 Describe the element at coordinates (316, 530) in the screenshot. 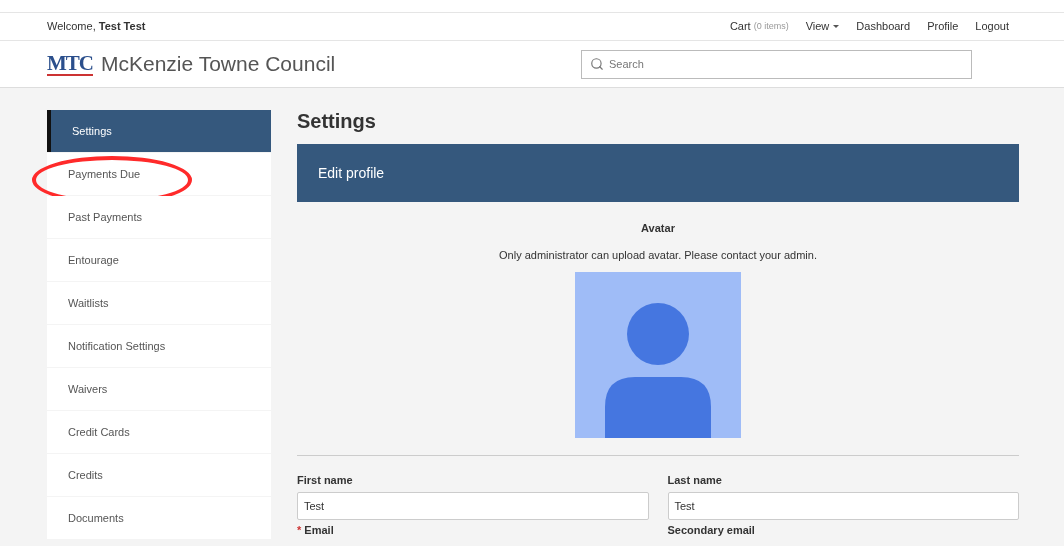

I see `field-label: * Email` at that location.